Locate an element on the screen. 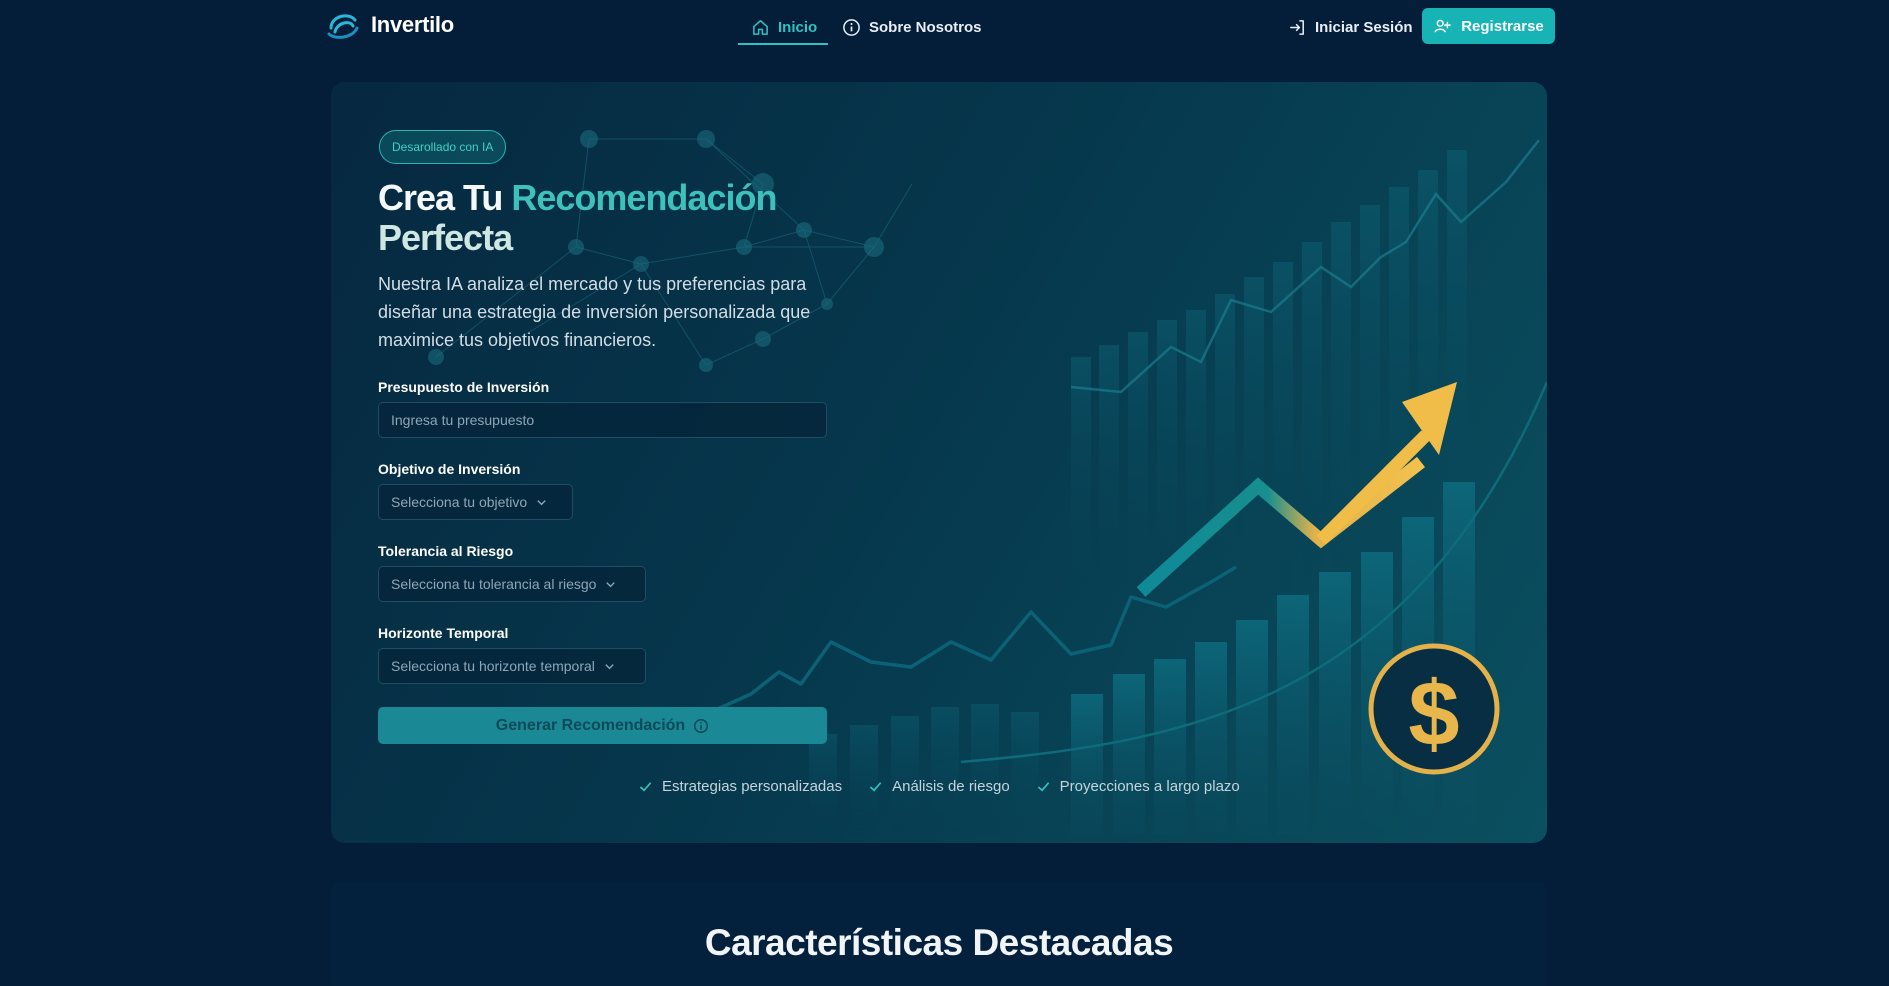 This screenshot has width=1889, height=986. goal-select: Selecciona tu objetivo is located at coordinates (475, 502).